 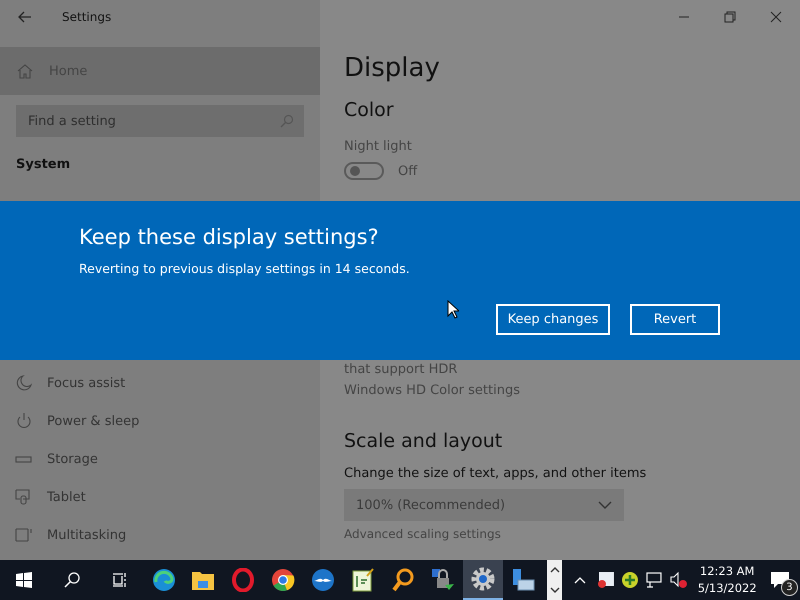 I want to click on back-arrow-icon, so click(x=25, y=16).